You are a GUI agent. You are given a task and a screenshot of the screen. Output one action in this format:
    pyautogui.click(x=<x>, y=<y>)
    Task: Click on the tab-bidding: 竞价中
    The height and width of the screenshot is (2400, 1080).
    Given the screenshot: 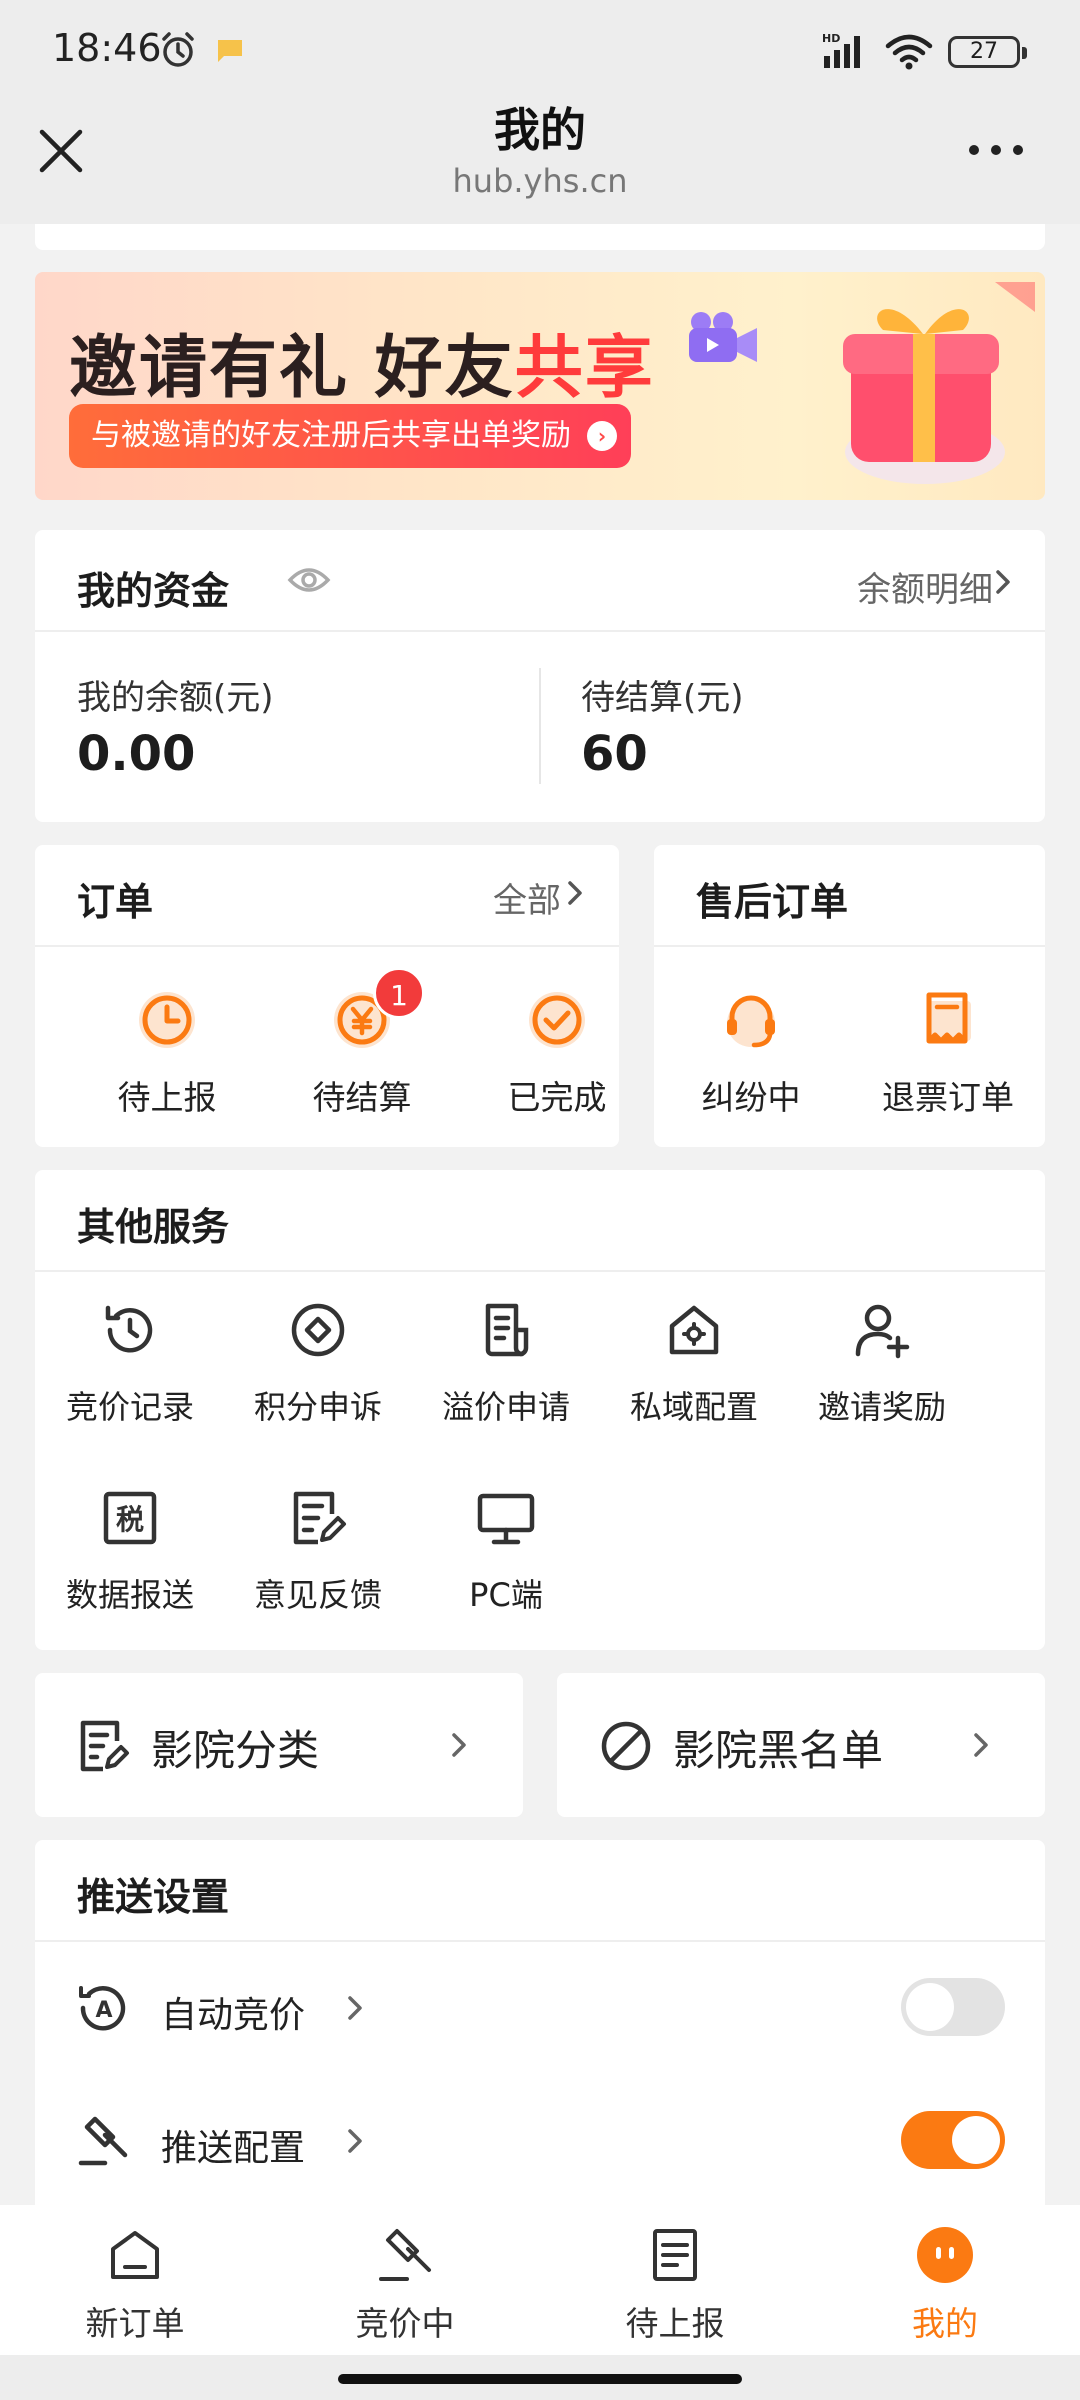 What is the action you would take?
    pyautogui.click(x=405, y=2285)
    